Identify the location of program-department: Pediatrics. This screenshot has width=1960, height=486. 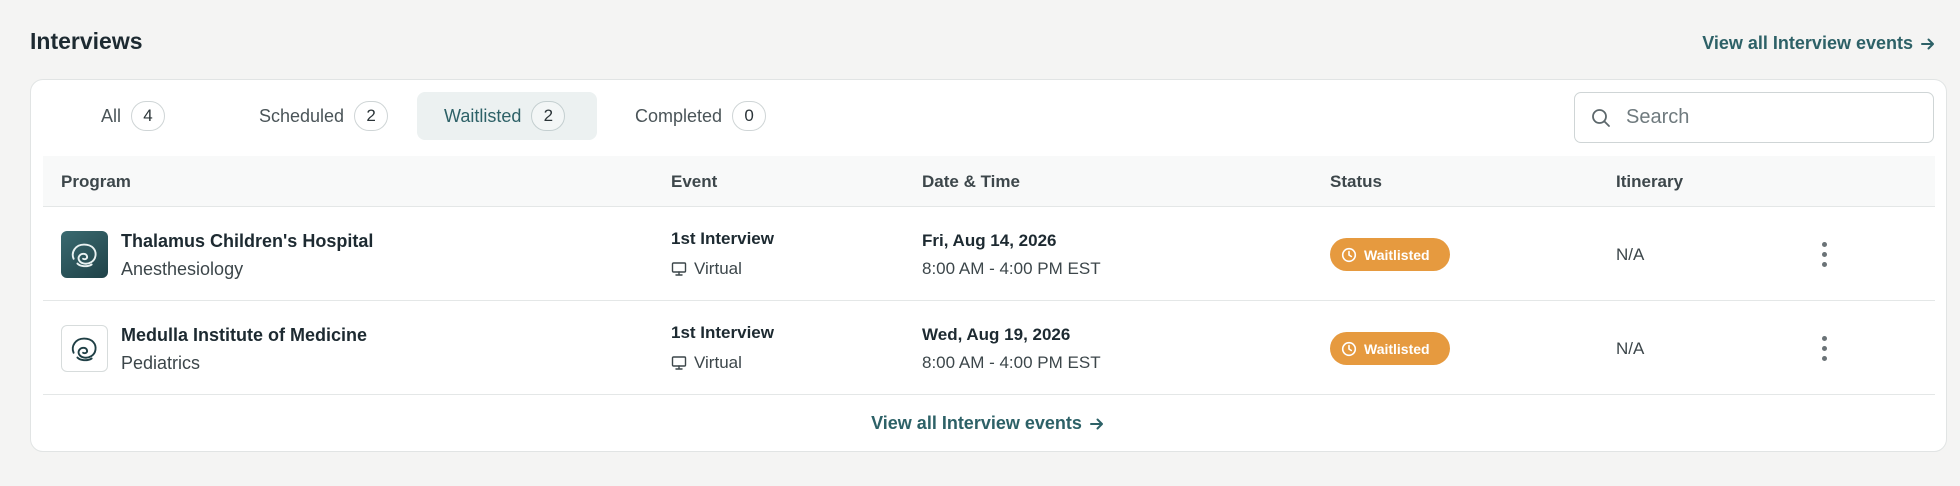
(161, 363).